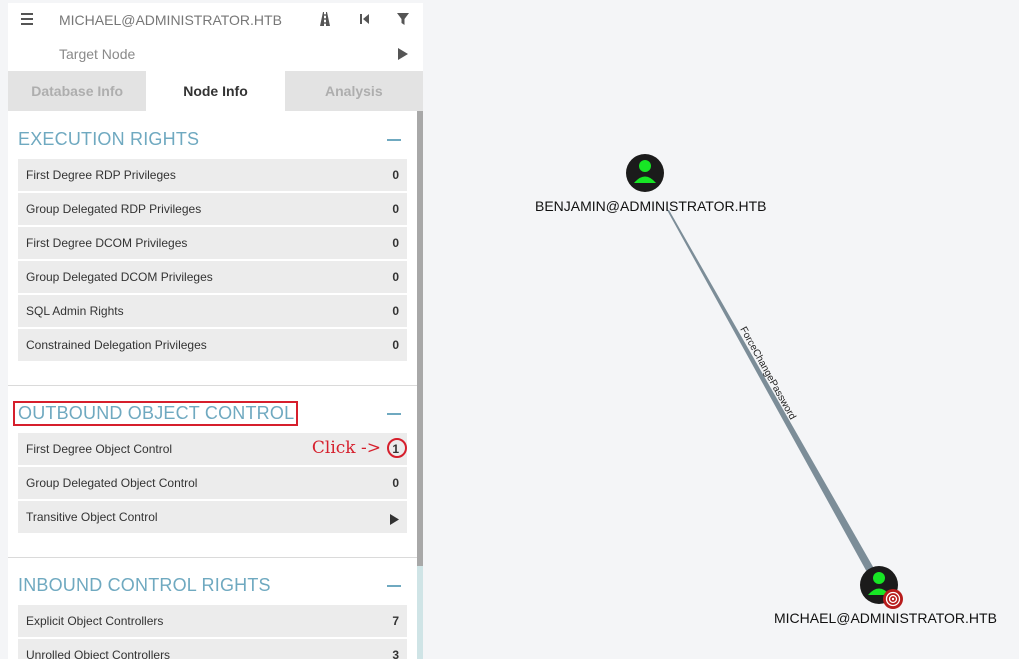 The height and width of the screenshot is (659, 1019). Describe the element at coordinates (179, 20) in the screenshot. I see `start-node-input` at that location.